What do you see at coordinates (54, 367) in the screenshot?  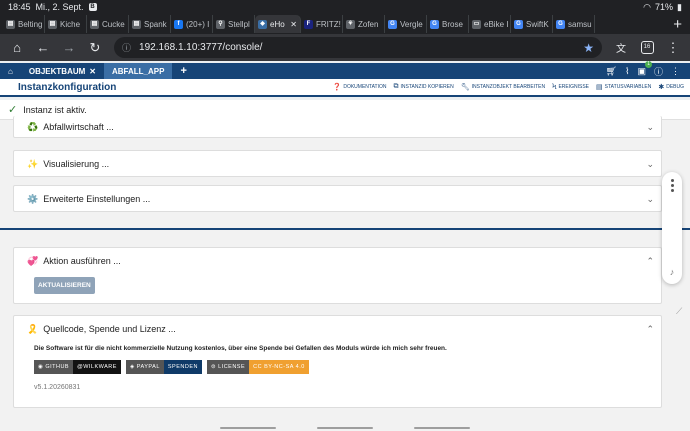 I see `shield-label: ◉ GITHUB` at bounding box center [54, 367].